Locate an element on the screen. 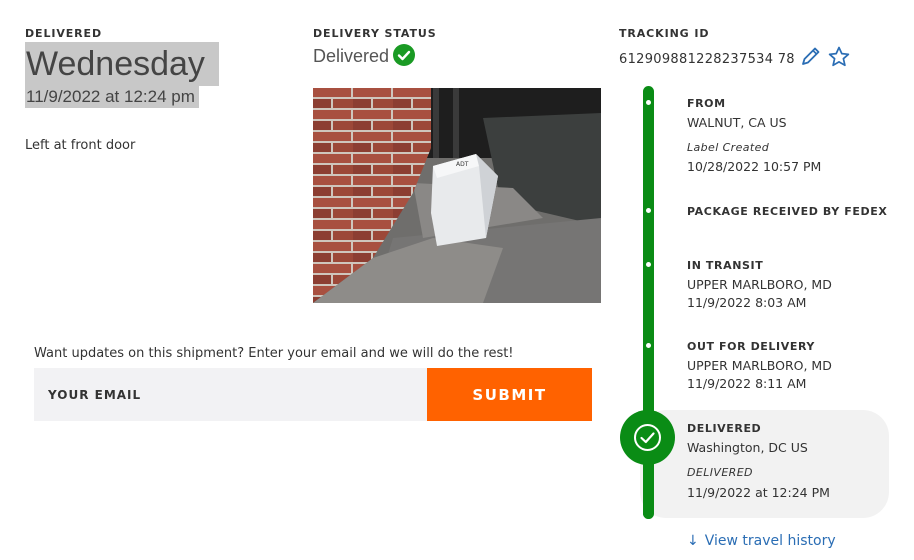 Image resolution: width=914 pixels, height=560 pixels. timeline-event-subtitle: DELIVERED is located at coordinates (720, 472).